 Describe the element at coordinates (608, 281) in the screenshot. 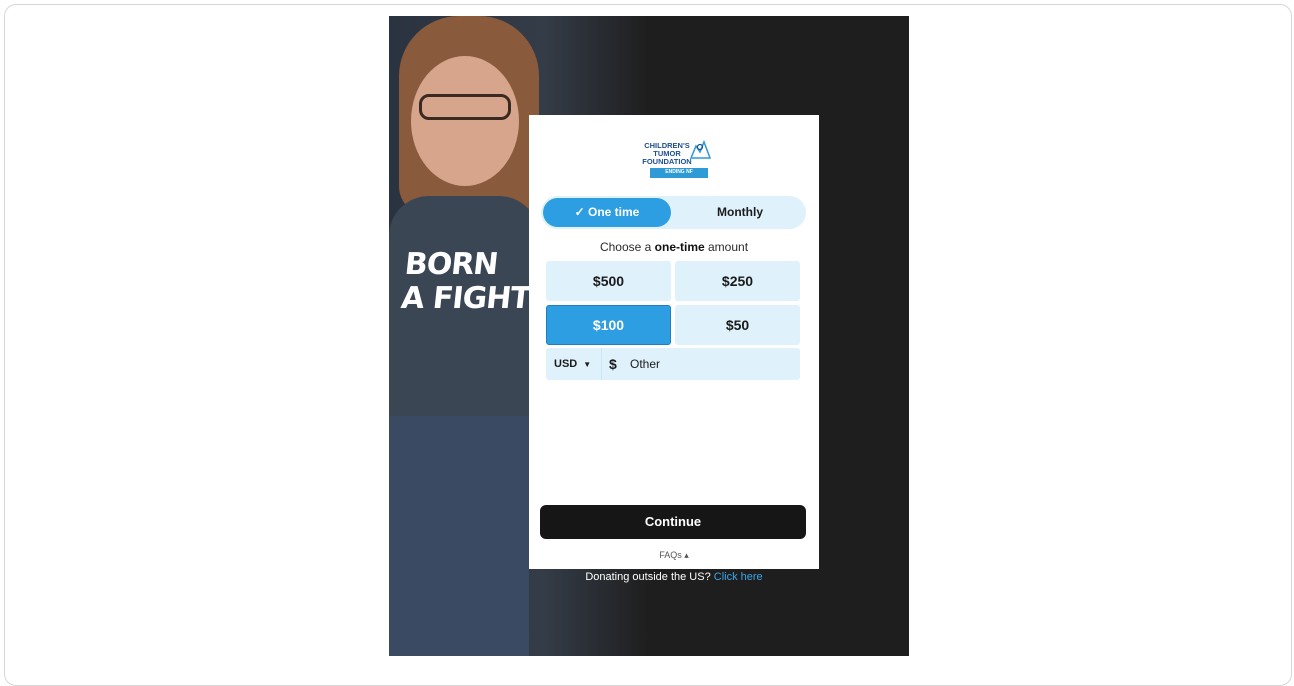

I see `amount-500-button: $500` at that location.